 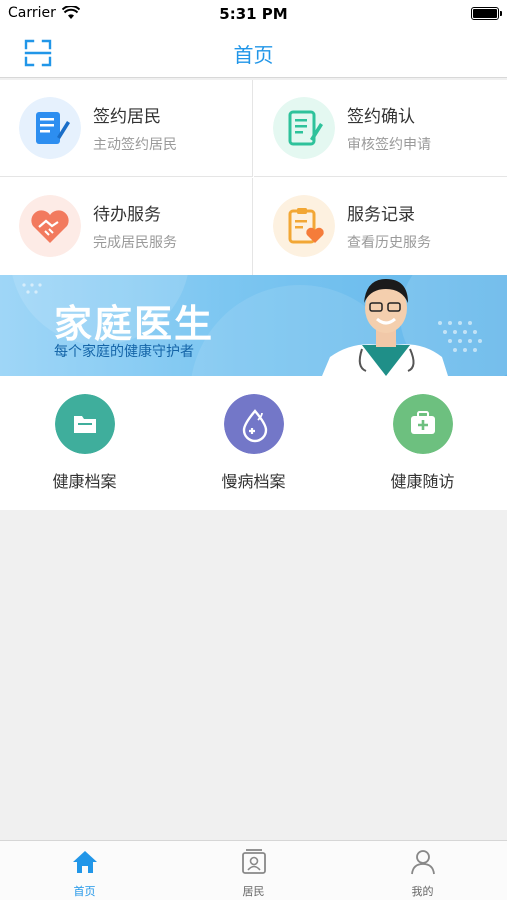 I want to click on chronic-disease-record-button: 慢病档案, so click(x=253, y=449).